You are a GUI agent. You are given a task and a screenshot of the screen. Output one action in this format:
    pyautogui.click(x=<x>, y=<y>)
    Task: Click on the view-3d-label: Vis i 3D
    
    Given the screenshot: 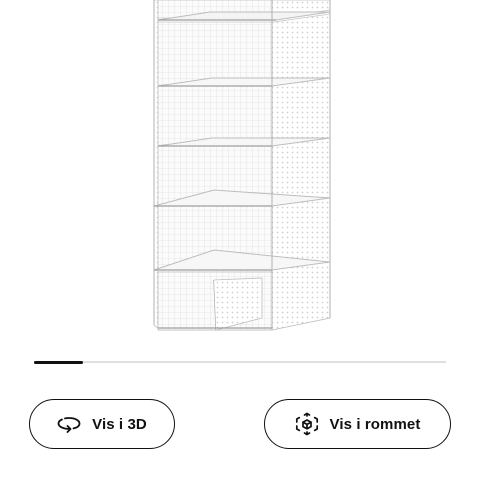 What is the action you would take?
    pyautogui.click(x=119, y=424)
    